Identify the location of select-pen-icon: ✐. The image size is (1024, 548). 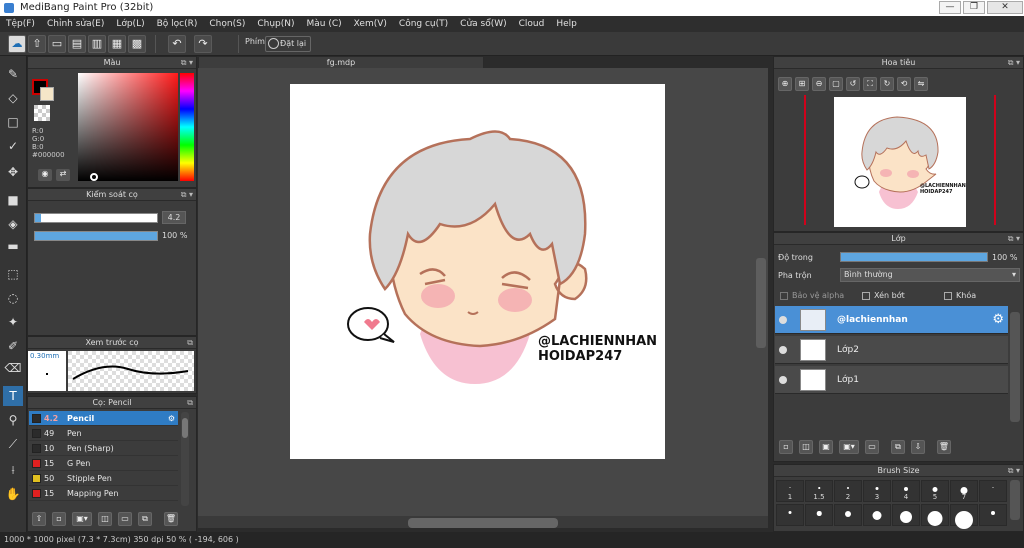
(13, 346).